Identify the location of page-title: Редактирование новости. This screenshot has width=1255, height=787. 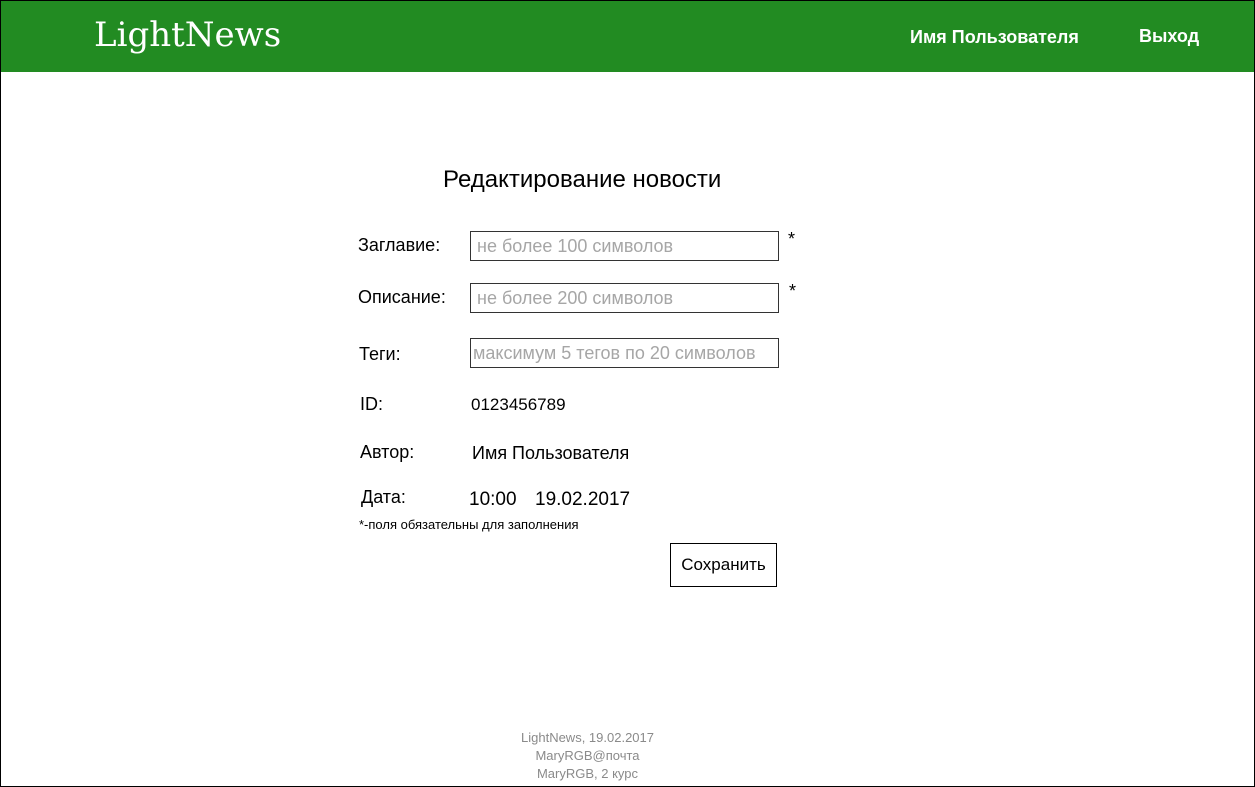
(582, 179).